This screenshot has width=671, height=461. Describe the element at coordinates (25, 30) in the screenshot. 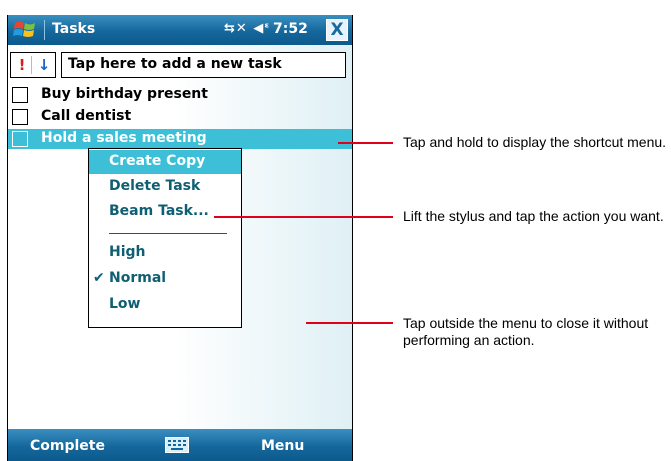

I see `windows-start-icon` at that location.